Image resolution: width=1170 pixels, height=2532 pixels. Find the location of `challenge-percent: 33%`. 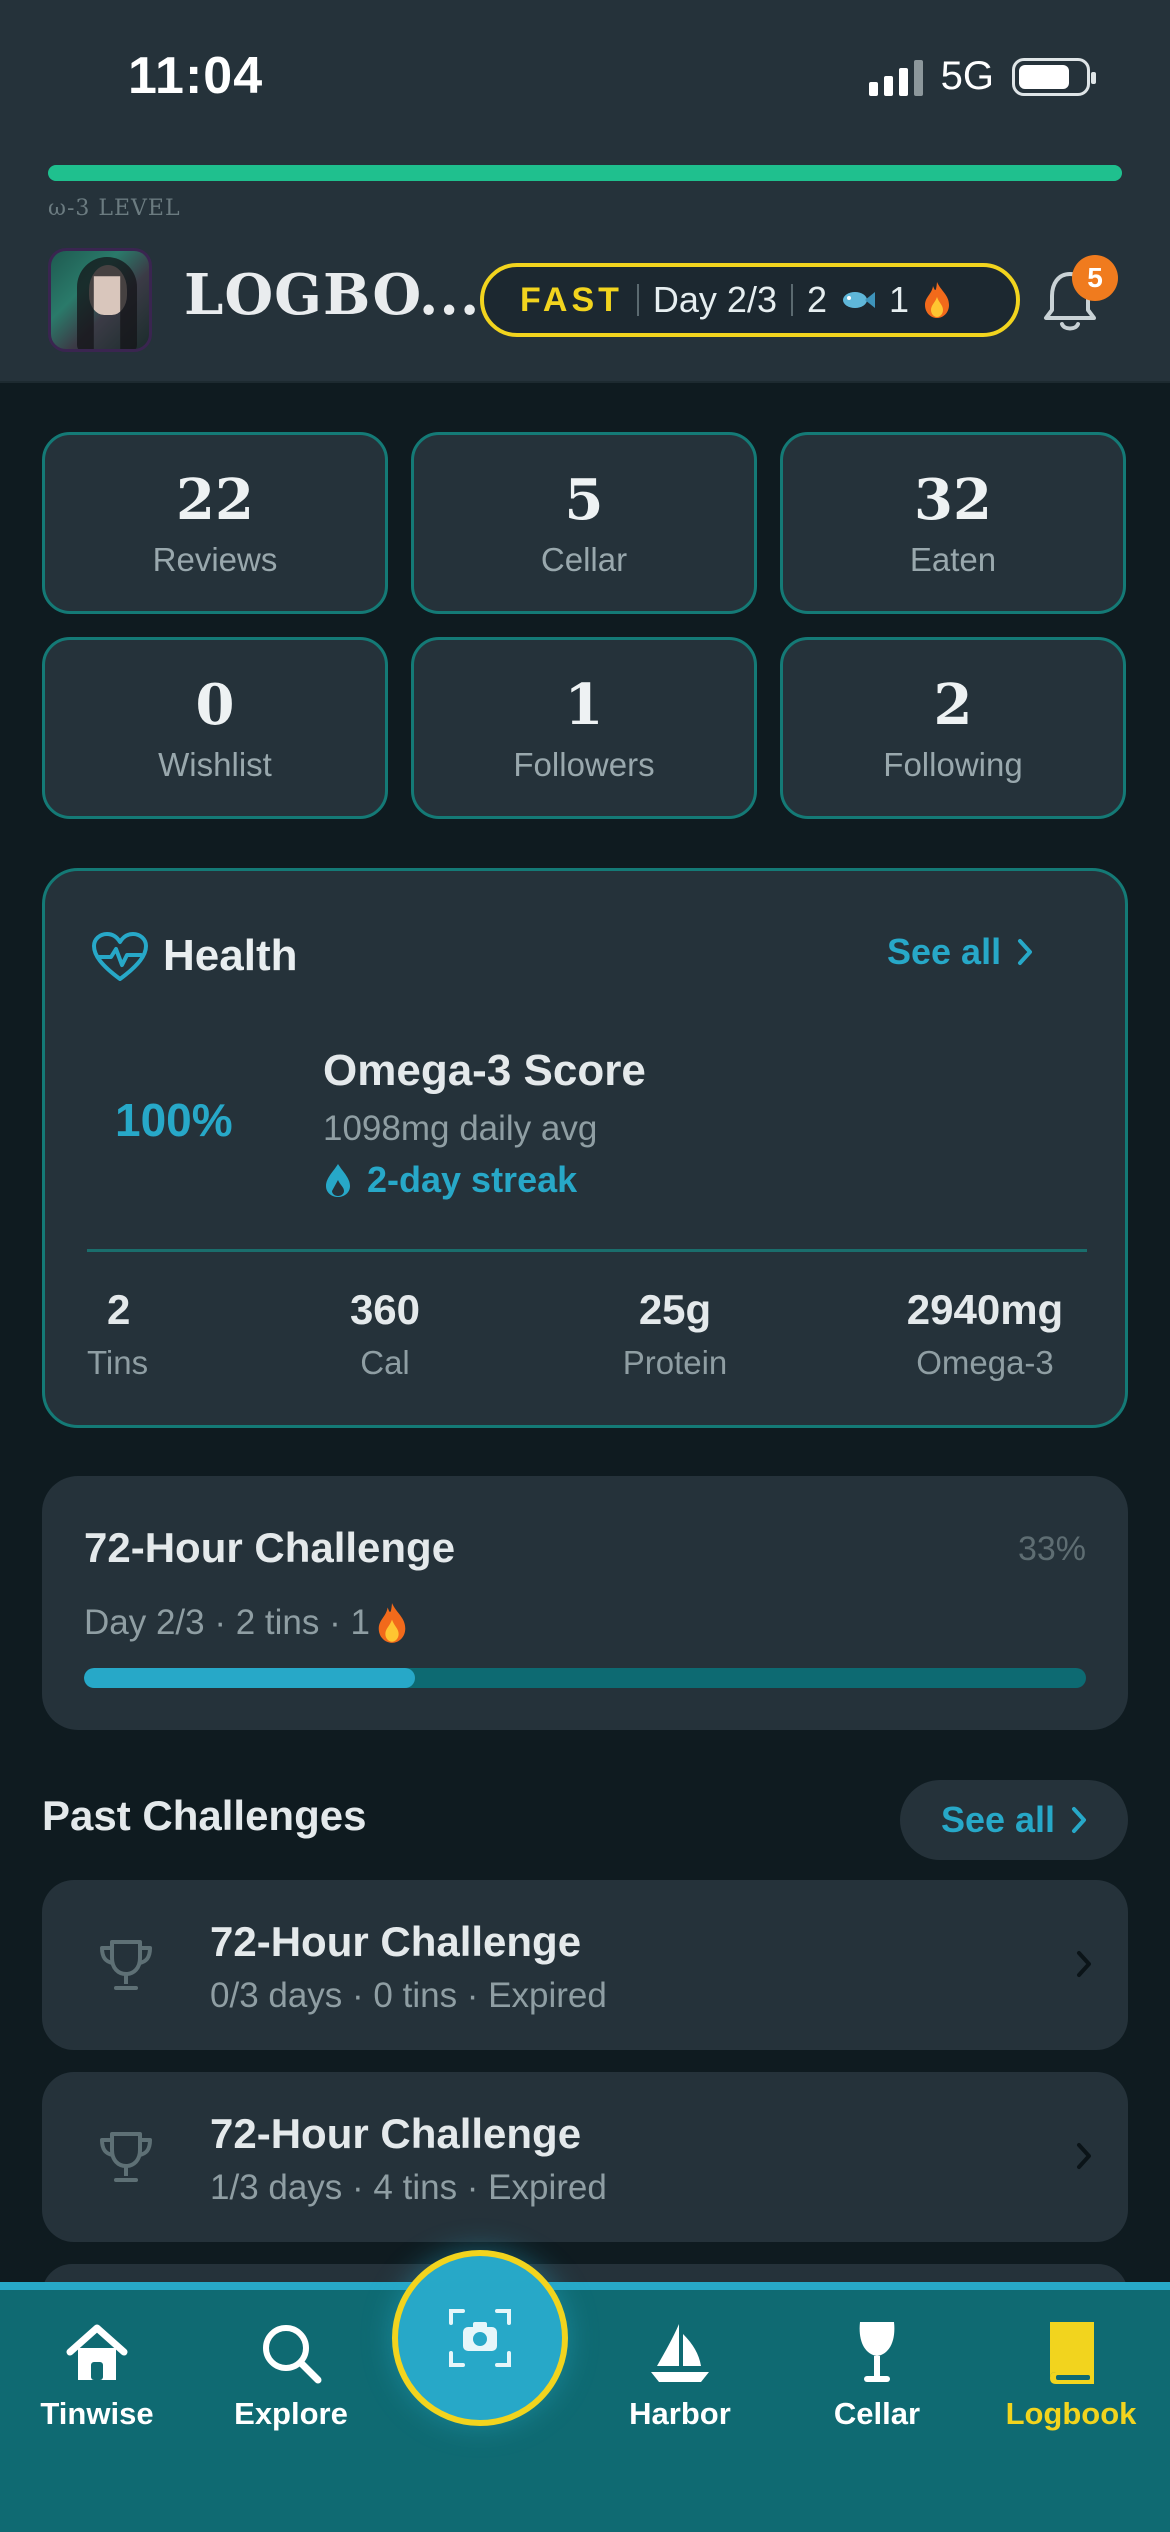

challenge-percent: 33% is located at coordinates (1051, 1549).